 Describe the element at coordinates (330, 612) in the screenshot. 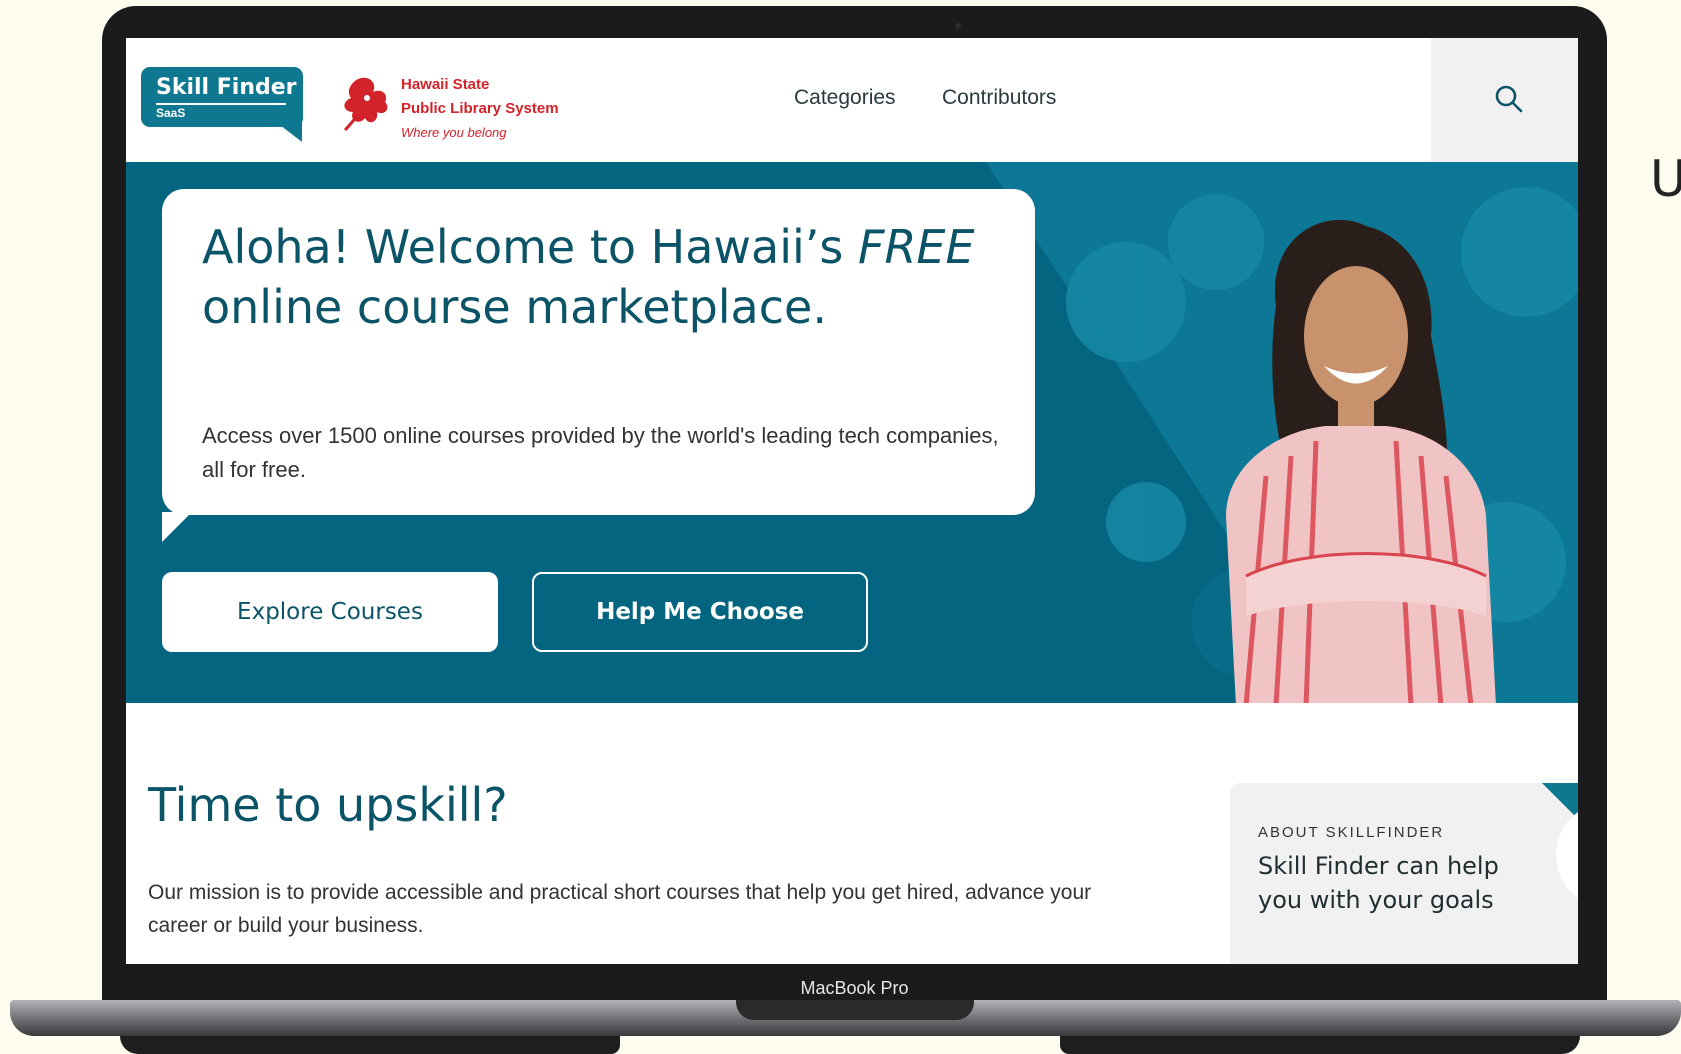

I see `explore-courses-button: Explore Courses` at that location.